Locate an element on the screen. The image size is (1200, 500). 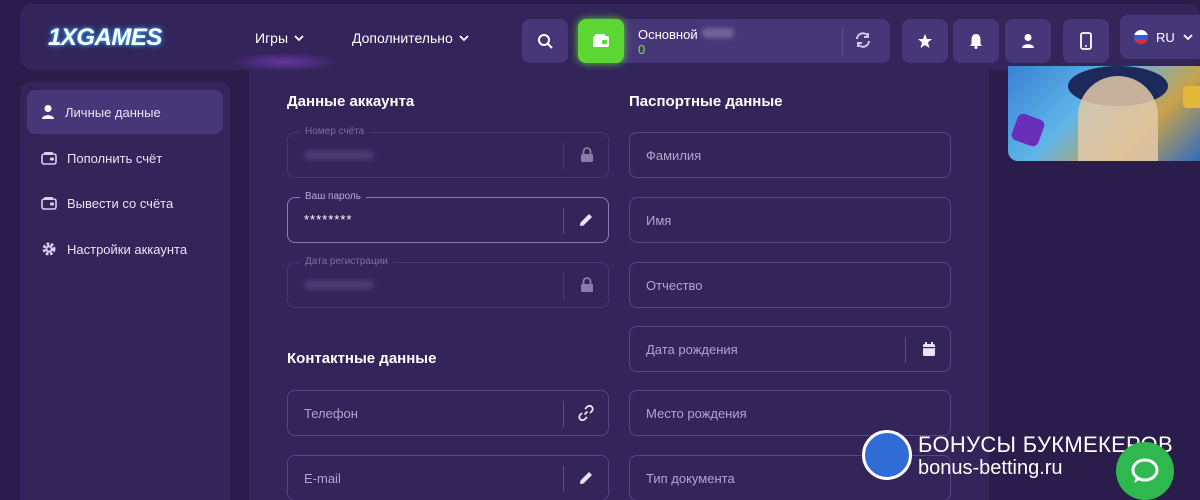
soccer-ball-icon is located at coordinates (887, 455).